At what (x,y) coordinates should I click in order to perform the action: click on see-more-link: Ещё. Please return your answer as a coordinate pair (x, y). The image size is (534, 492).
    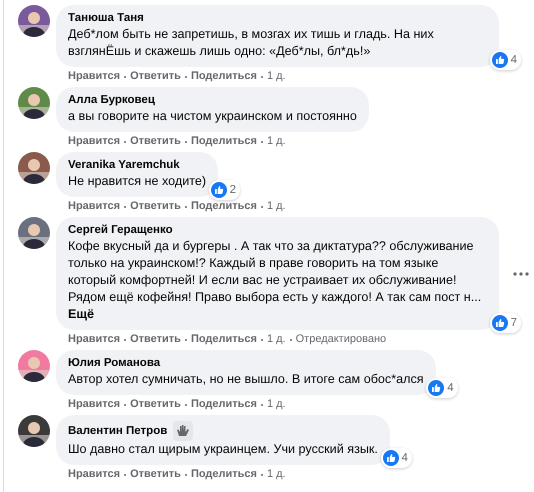
    Looking at the image, I should click on (81, 314).